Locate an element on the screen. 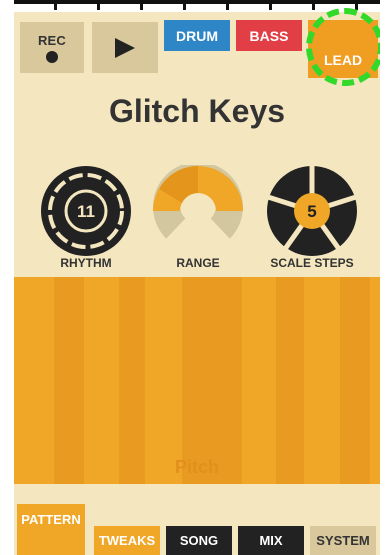 This screenshot has width=386, height=555. record-dot-icon is located at coordinates (52, 56).